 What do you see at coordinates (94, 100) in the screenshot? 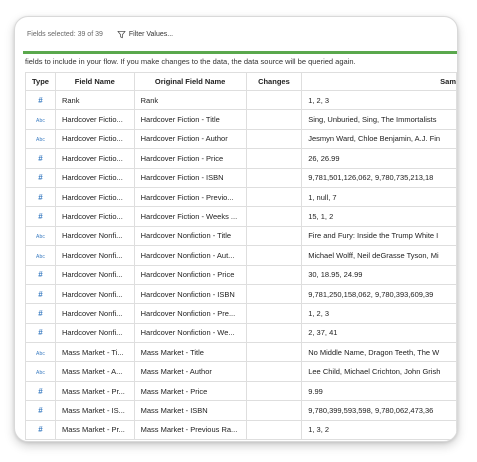
I see `field-name-cell: Rank` at bounding box center [94, 100].